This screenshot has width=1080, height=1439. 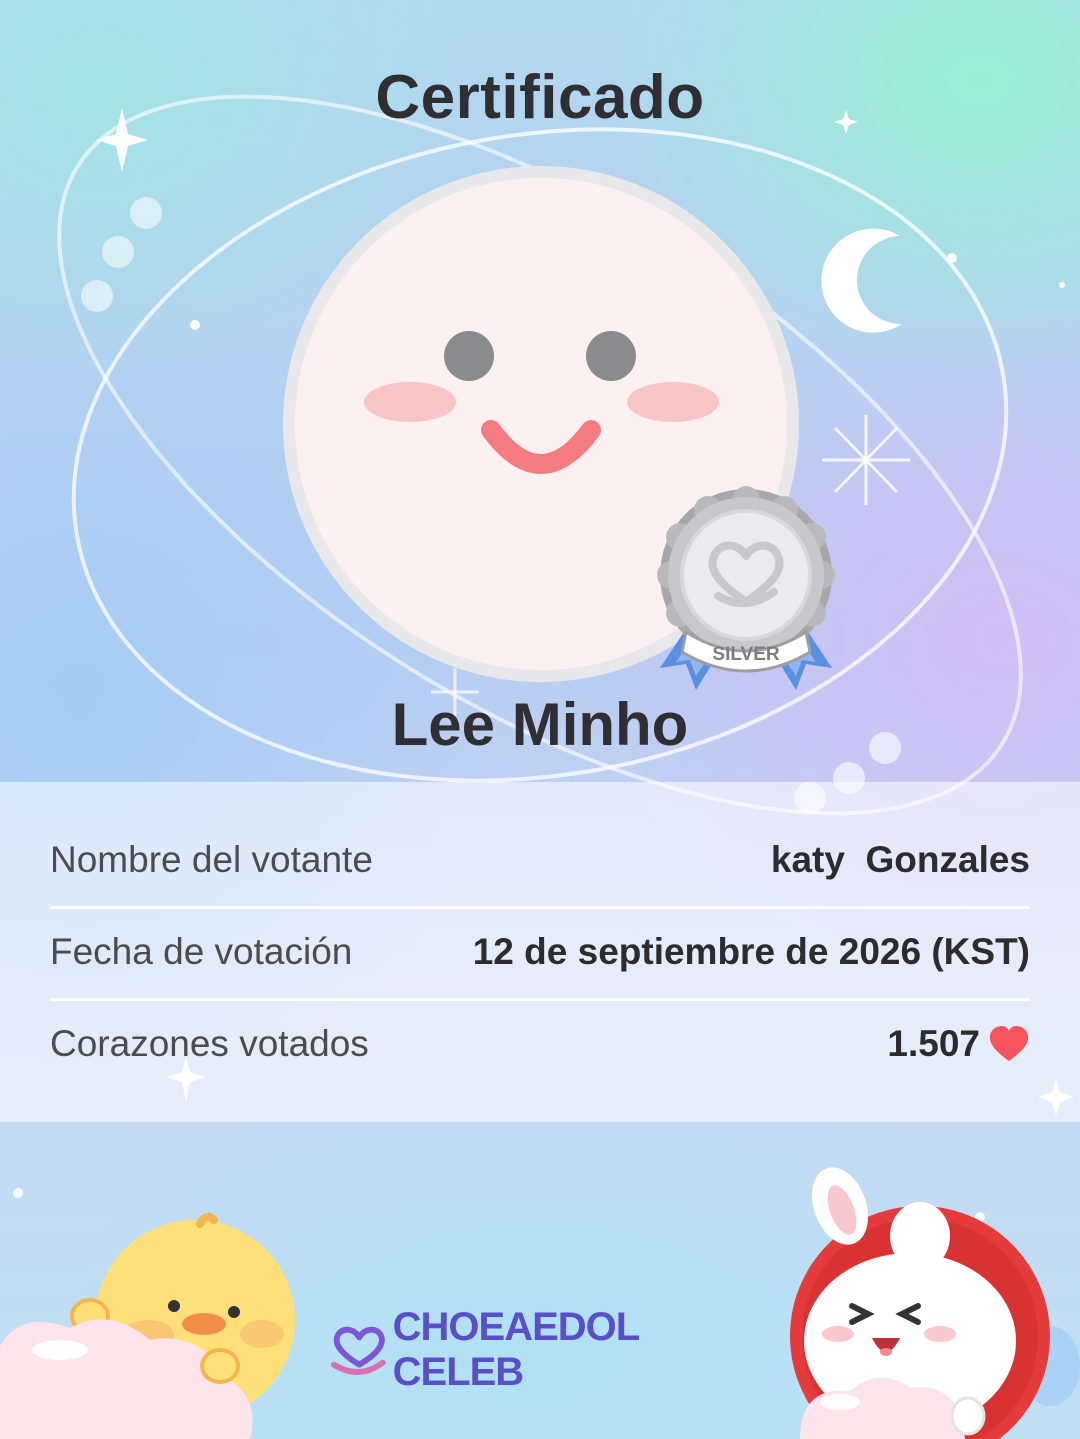 What do you see at coordinates (211, 859) in the screenshot?
I see `voter-name-label: Nombre del votante` at bounding box center [211, 859].